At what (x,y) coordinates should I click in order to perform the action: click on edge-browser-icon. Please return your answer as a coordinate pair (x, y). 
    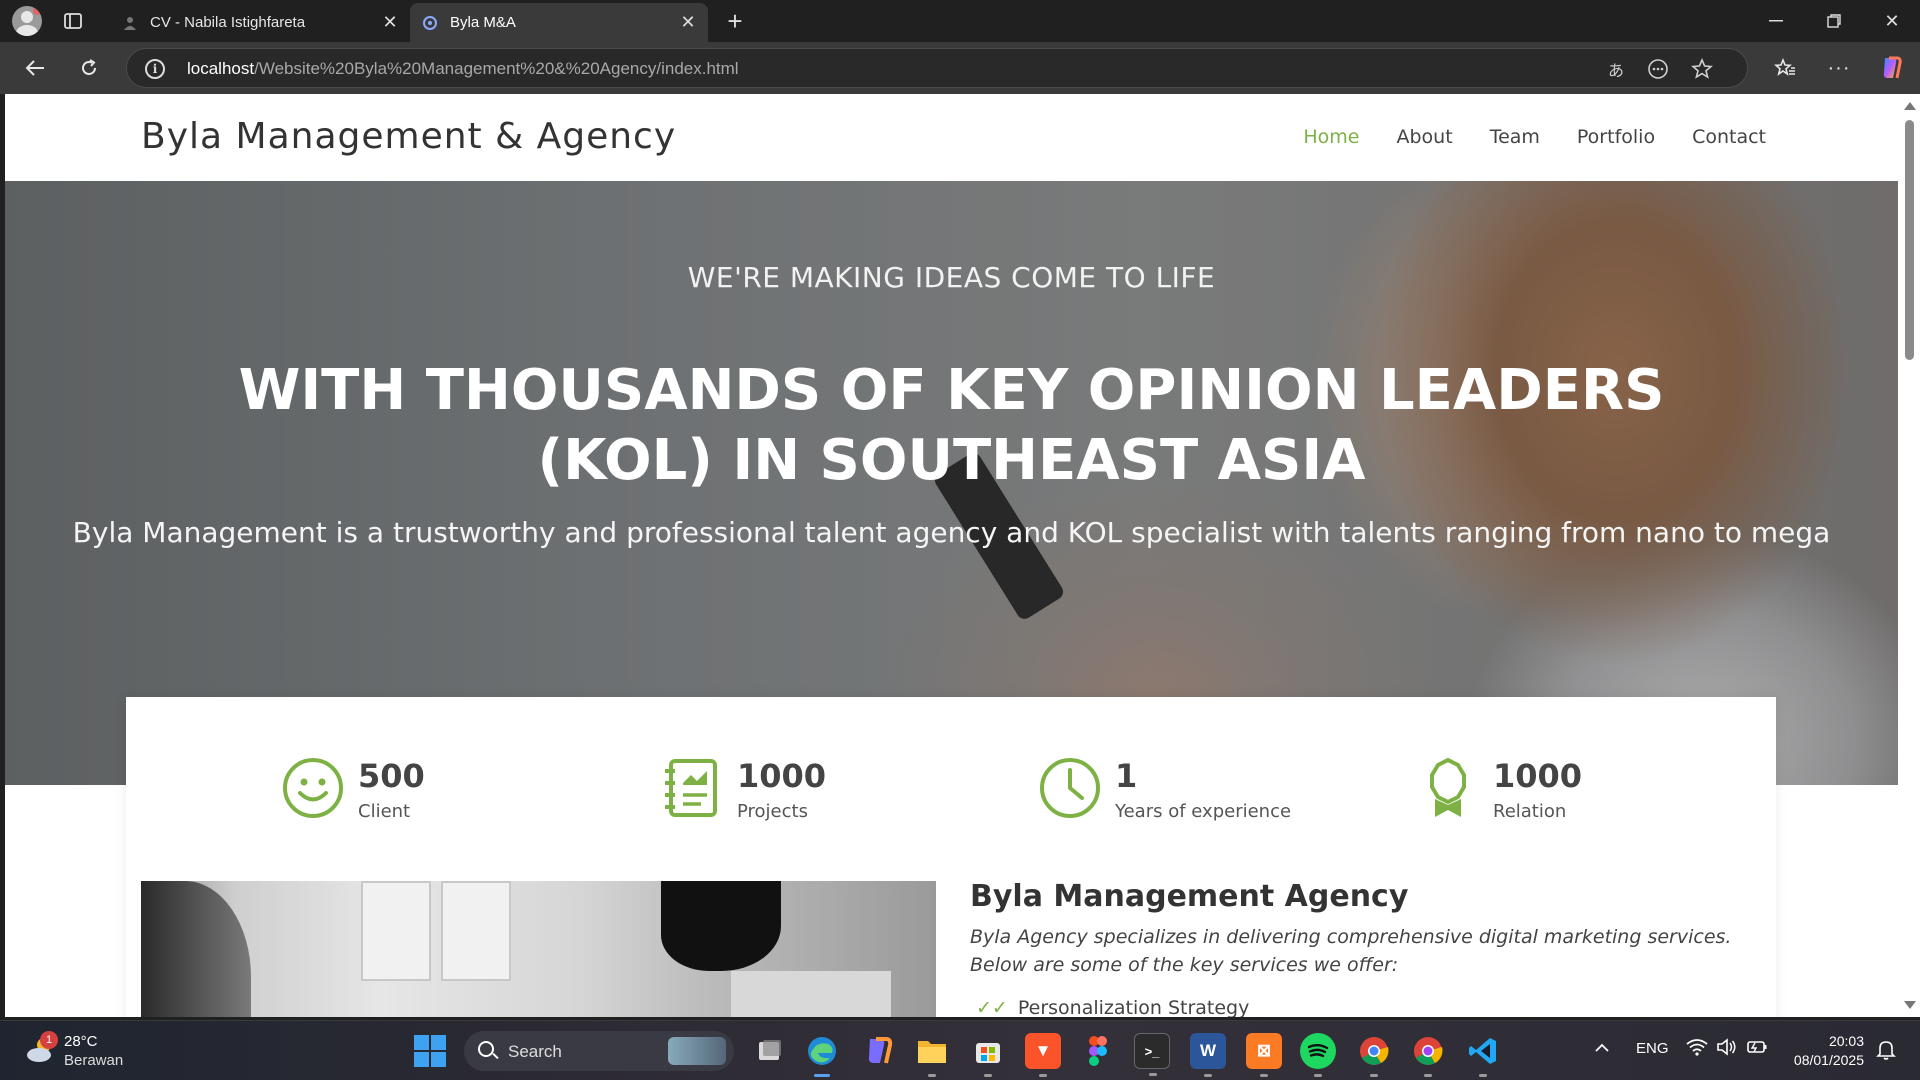
    Looking at the image, I should click on (822, 1055).